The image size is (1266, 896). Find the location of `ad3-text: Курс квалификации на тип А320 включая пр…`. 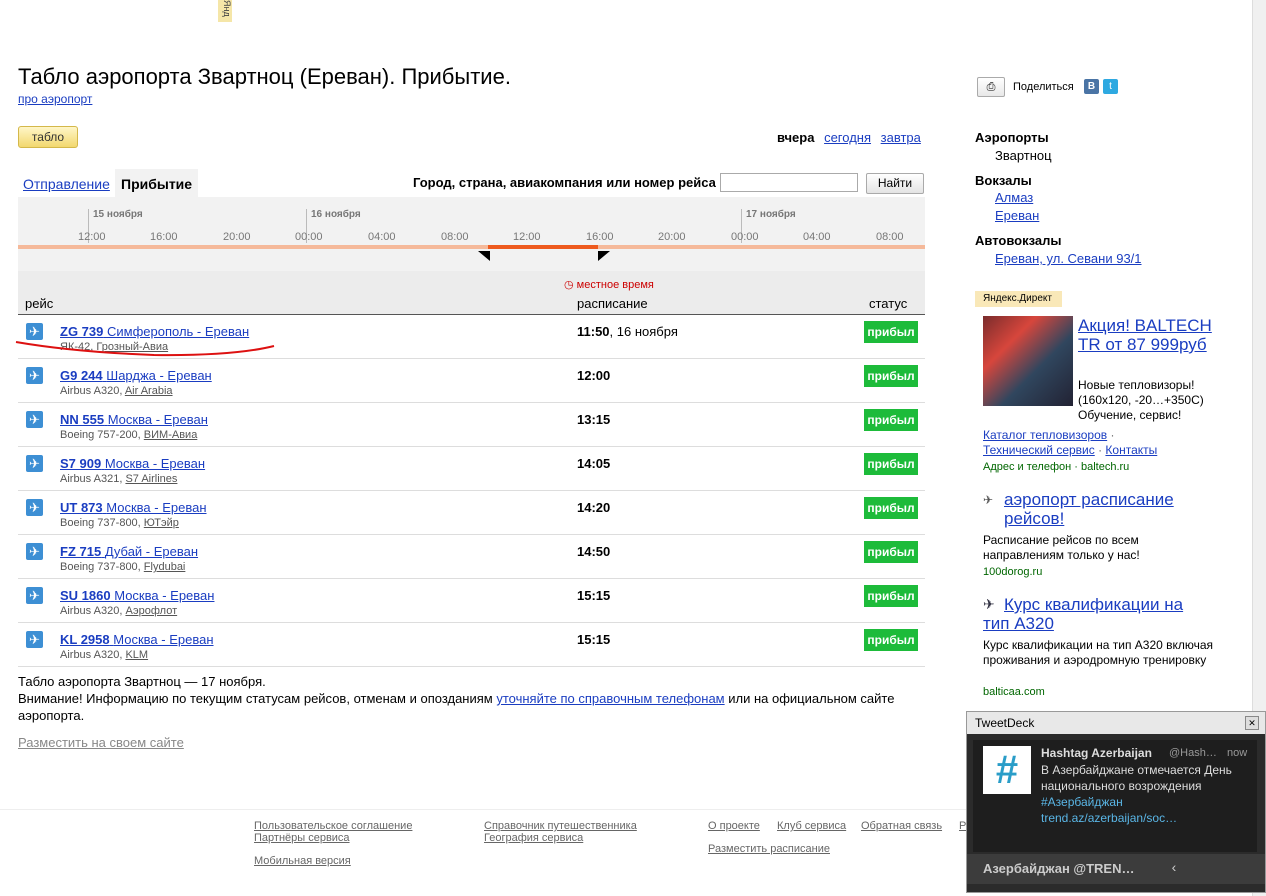

ad3-text: Курс квалификации на тип А320 включая пр… is located at coordinates (1098, 652).